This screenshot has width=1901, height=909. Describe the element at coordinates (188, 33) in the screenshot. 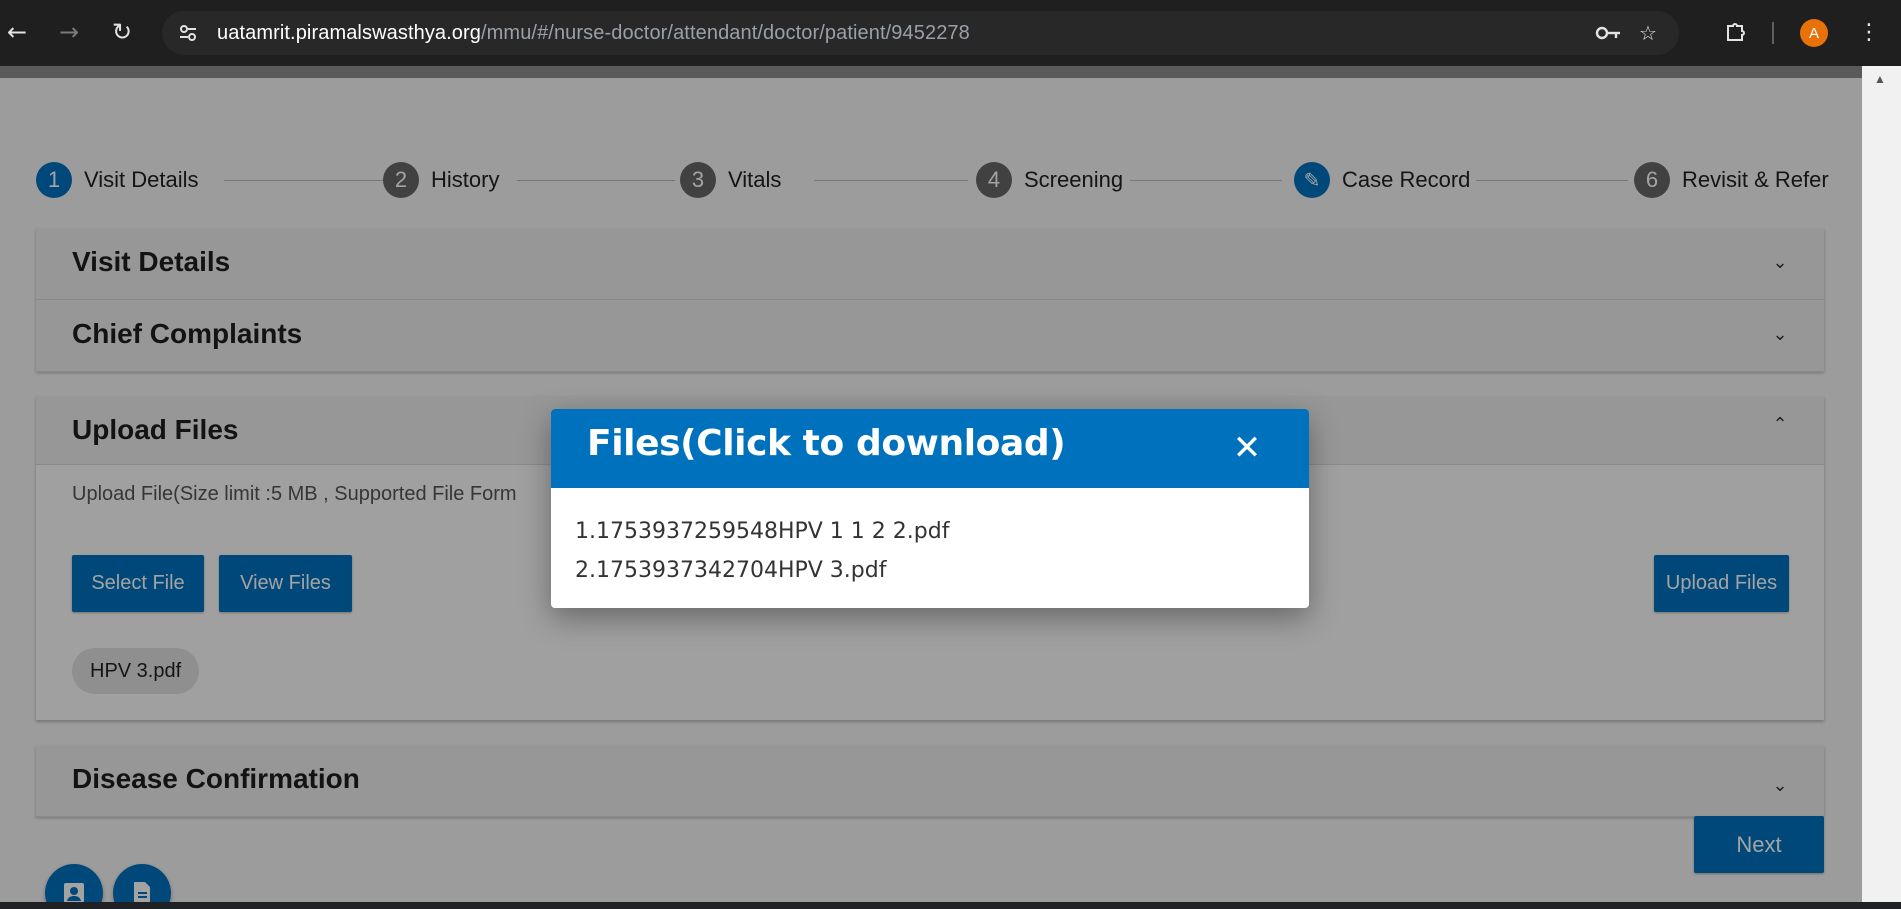

I see `site-info-icon` at that location.